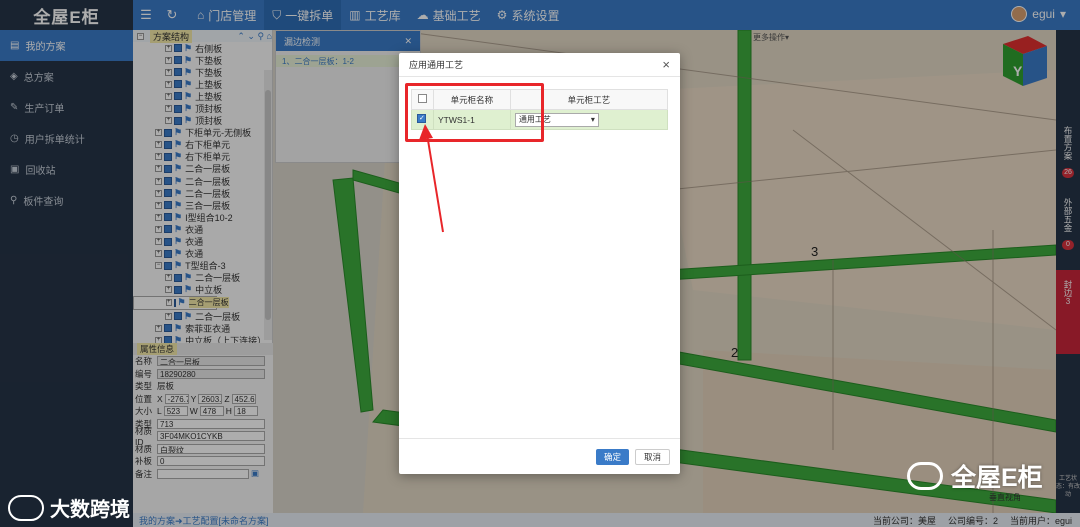 This screenshot has width=1080, height=527. Describe the element at coordinates (436, 65) in the screenshot. I see `modal-title: 应用通用工艺` at that location.